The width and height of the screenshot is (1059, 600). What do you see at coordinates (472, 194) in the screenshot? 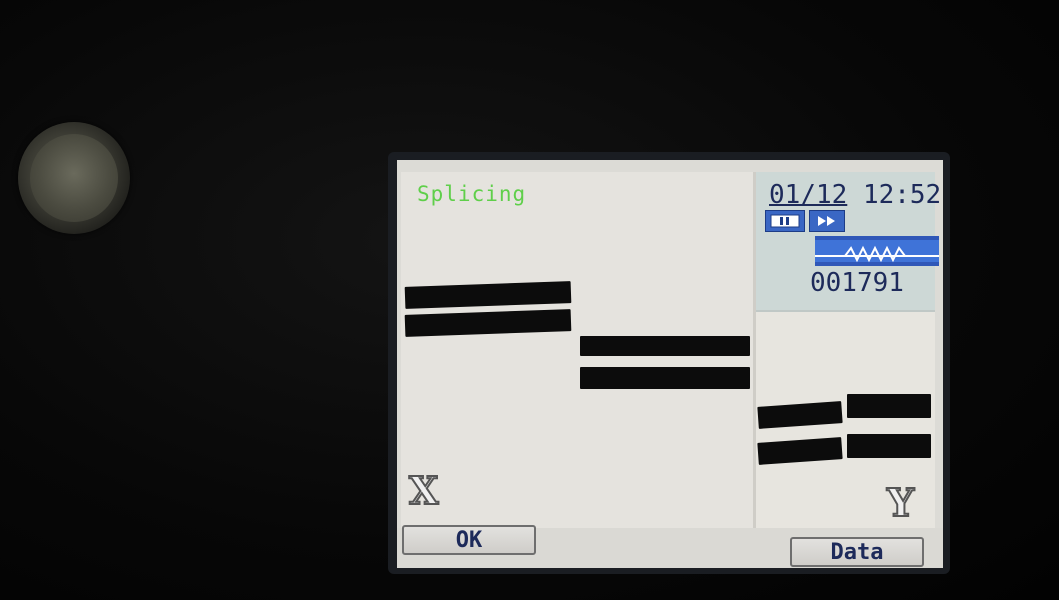
I see `mode-title: Splicing` at bounding box center [472, 194].